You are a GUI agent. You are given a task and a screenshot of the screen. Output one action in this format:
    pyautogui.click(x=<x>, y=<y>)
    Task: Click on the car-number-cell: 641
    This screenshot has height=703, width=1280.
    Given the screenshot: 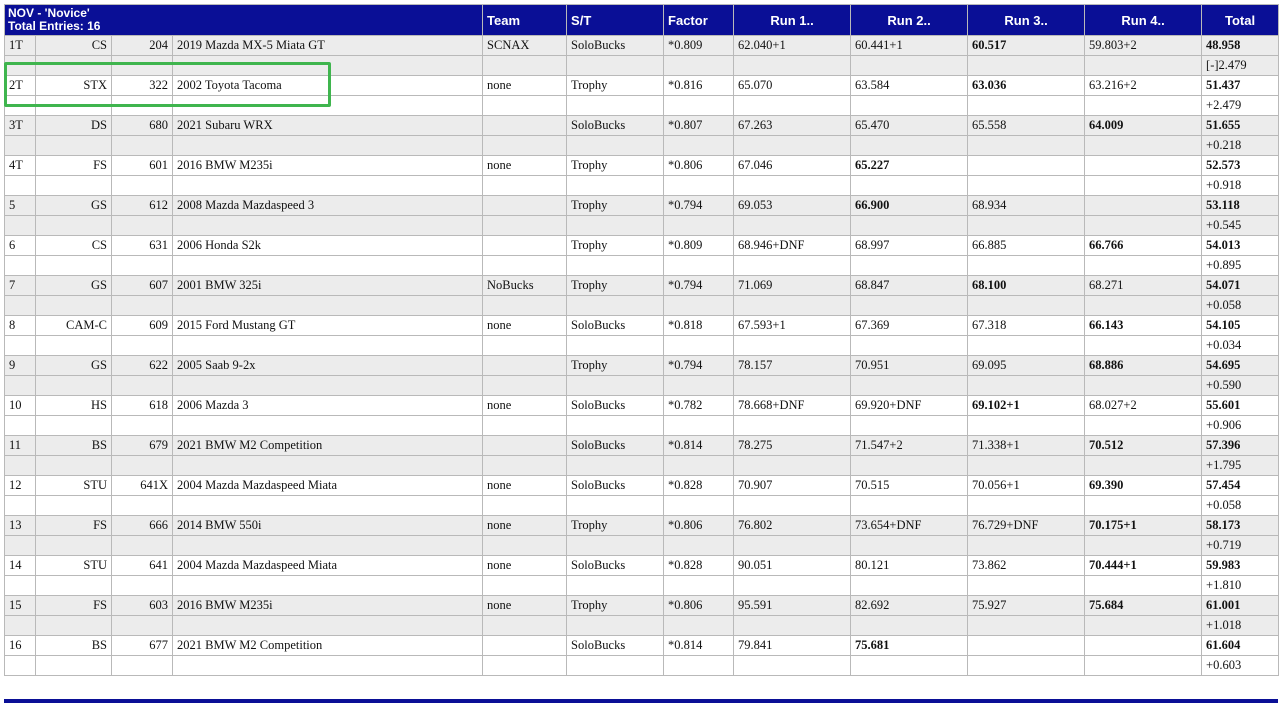 What is the action you would take?
    pyautogui.click(x=142, y=565)
    